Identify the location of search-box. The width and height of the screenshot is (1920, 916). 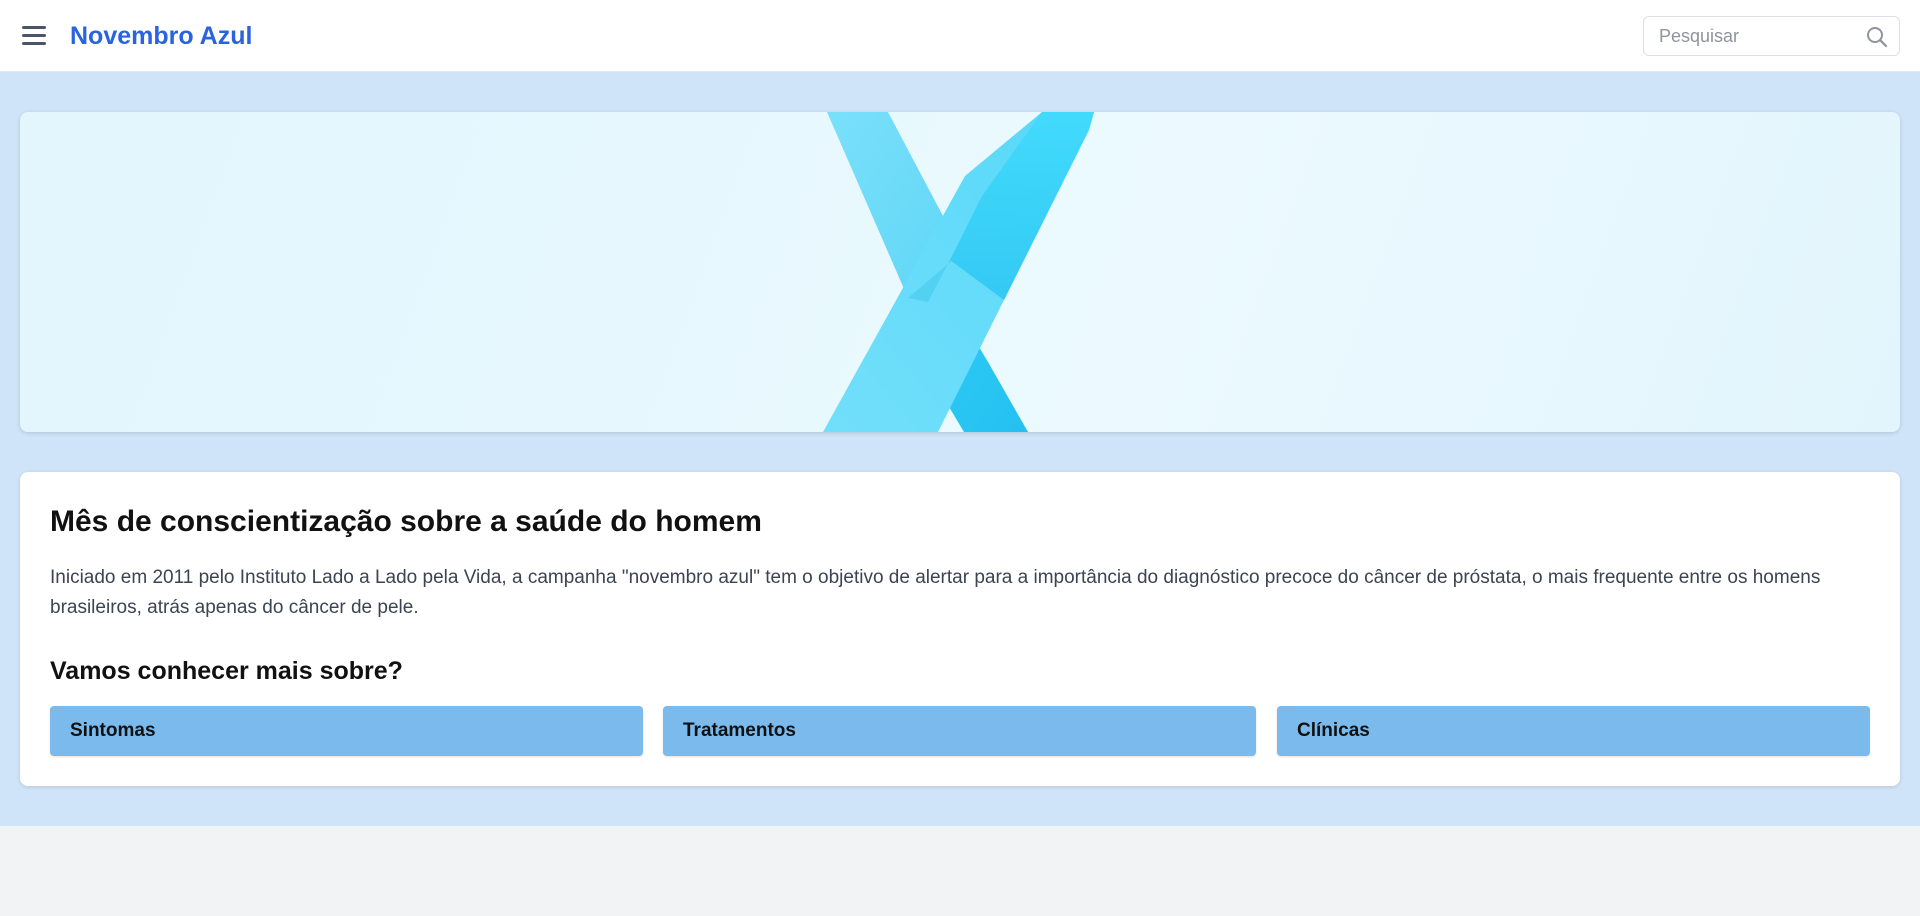
(1771, 36).